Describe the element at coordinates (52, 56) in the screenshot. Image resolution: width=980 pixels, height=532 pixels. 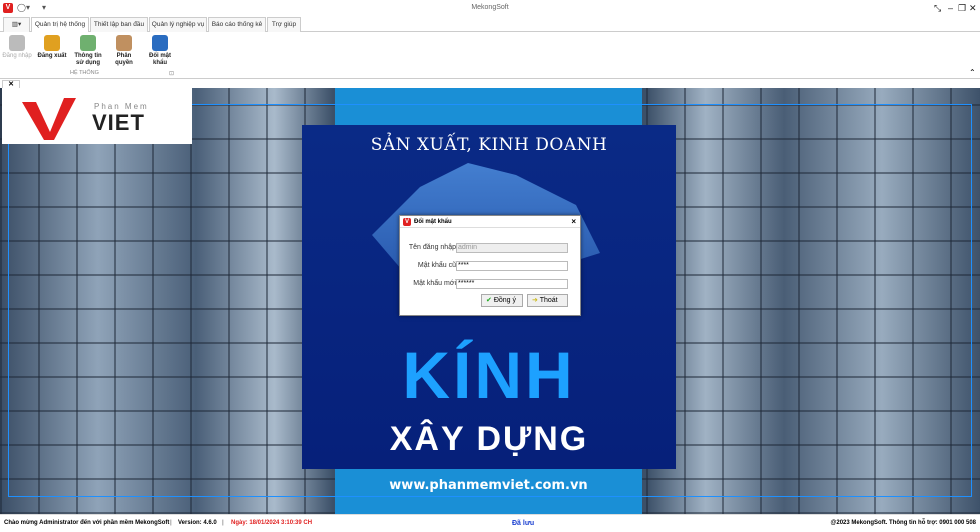
I see `logout-label: Đăng xuất` at that location.